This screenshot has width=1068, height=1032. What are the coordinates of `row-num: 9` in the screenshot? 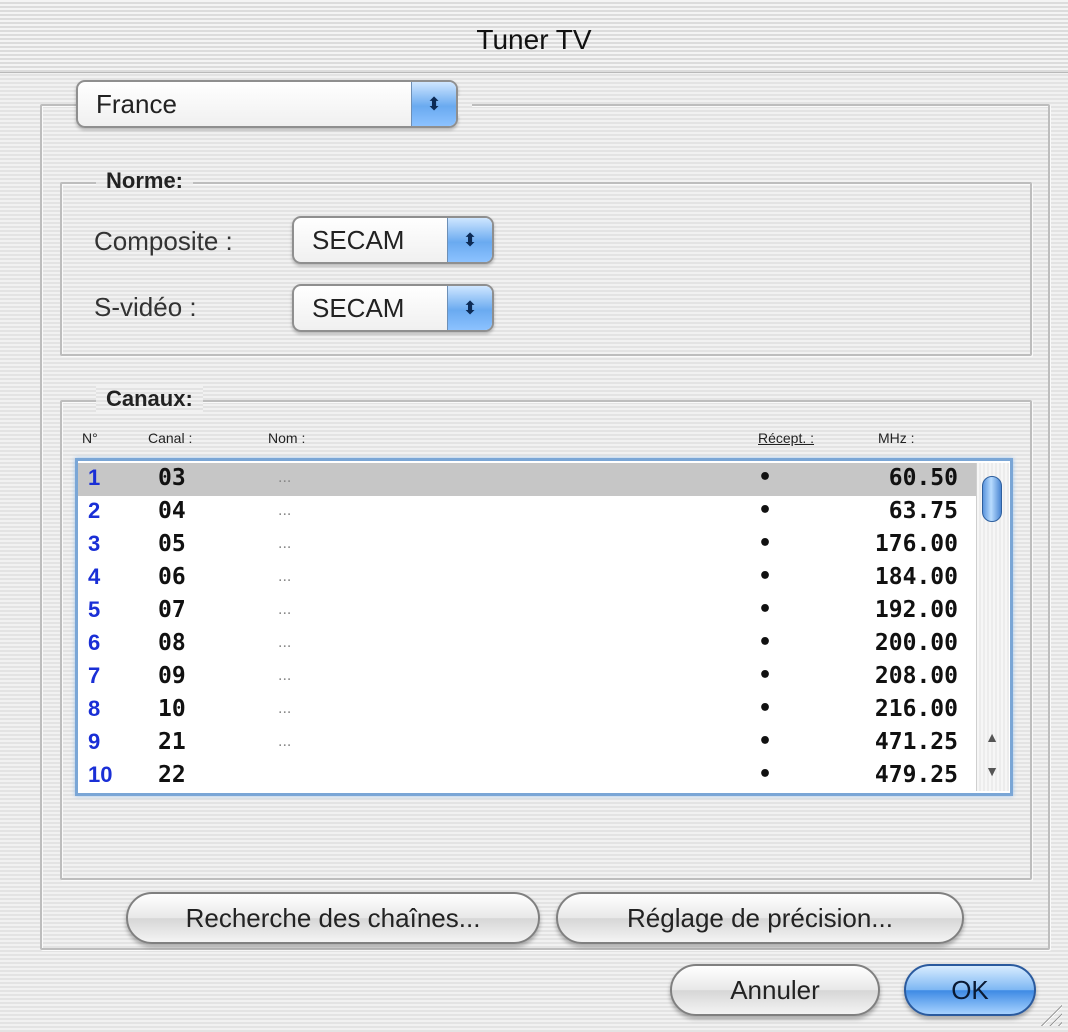 It's located at (94, 741).